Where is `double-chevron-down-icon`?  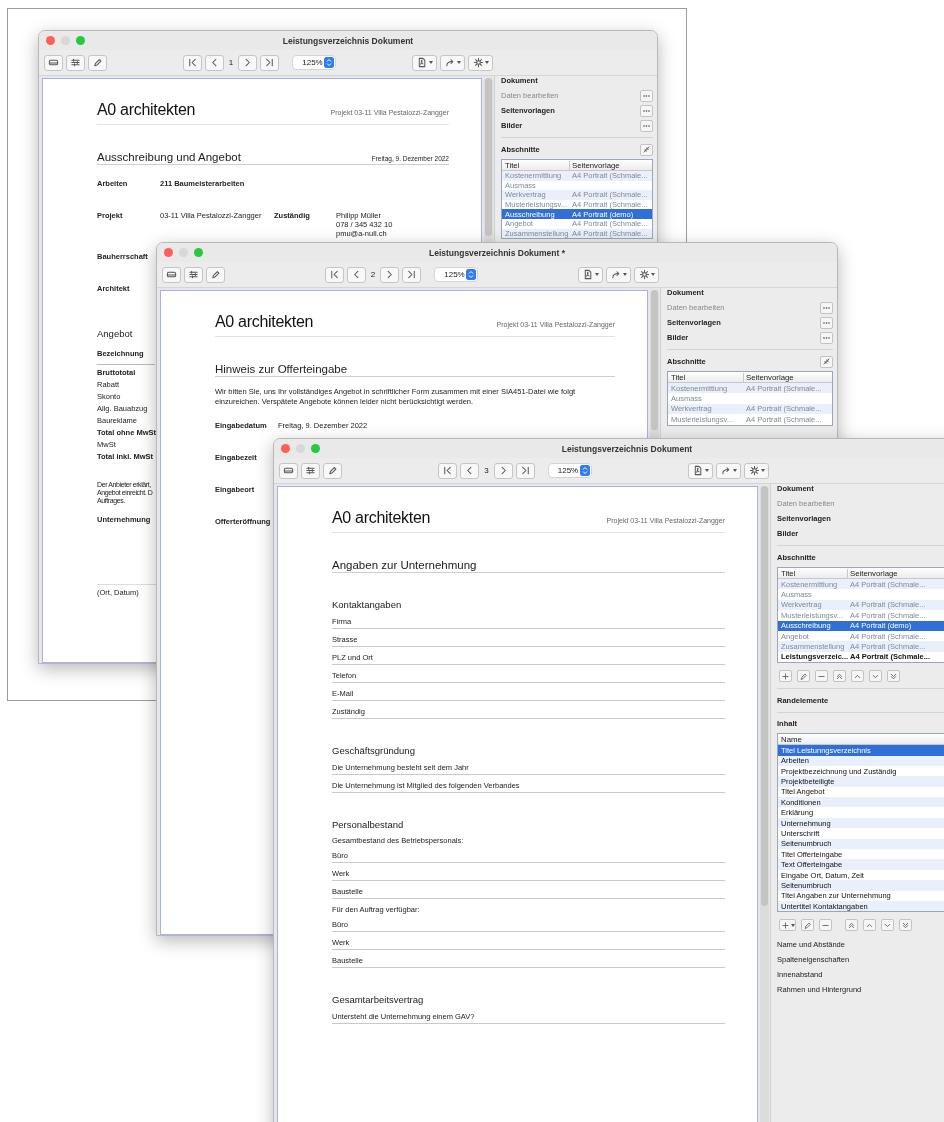
double-chevron-down-icon is located at coordinates (893, 676).